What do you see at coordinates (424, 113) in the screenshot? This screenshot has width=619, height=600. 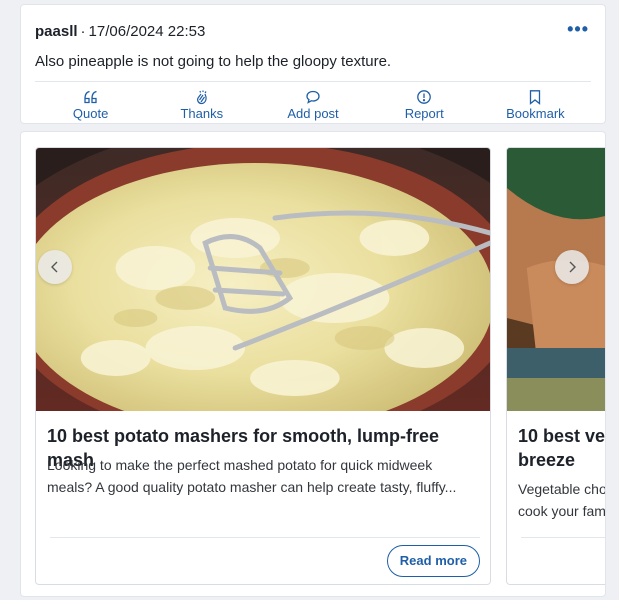 I see `report-label: Report` at bounding box center [424, 113].